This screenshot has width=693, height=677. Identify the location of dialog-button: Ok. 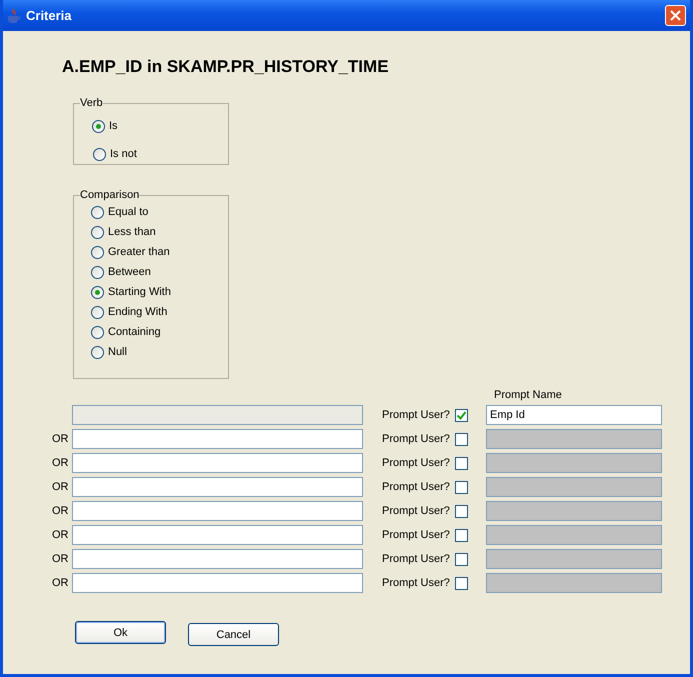
(120, 632).